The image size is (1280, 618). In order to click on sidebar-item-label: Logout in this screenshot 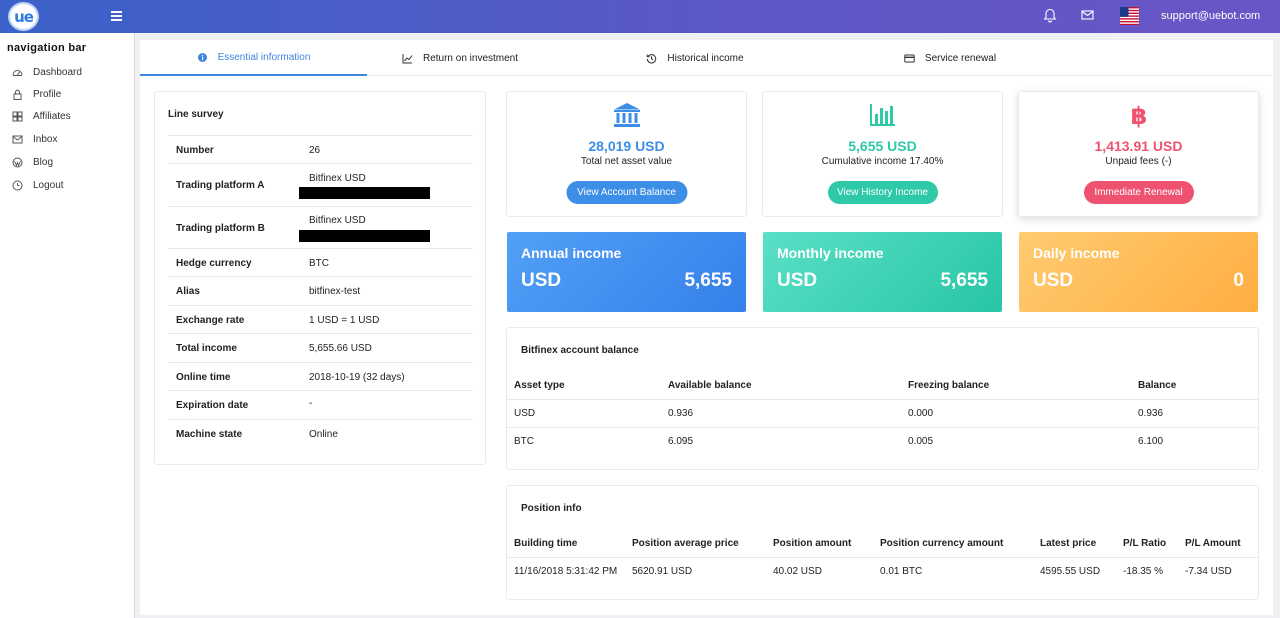, I will do `click(48, 185)`.